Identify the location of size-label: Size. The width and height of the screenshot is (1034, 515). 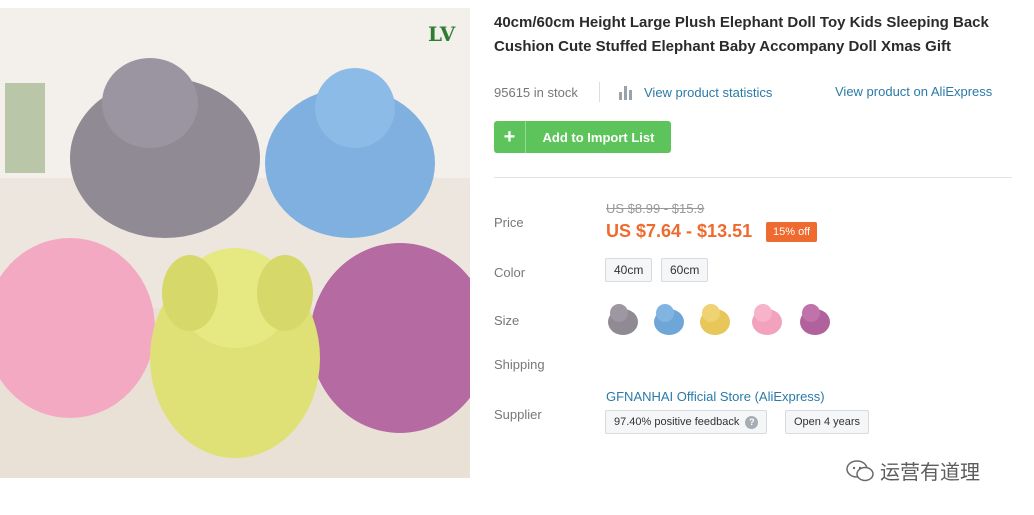
(507, 320).